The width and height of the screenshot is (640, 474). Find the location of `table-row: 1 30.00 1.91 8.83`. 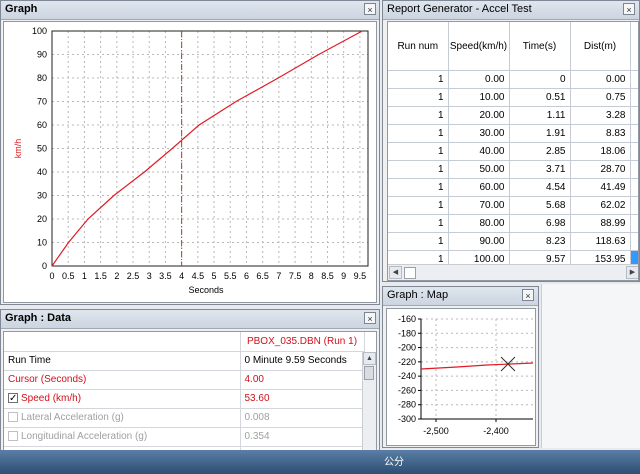

table-row: 1 30.00 1.91 8.83 is located at coordinates (513, 133).